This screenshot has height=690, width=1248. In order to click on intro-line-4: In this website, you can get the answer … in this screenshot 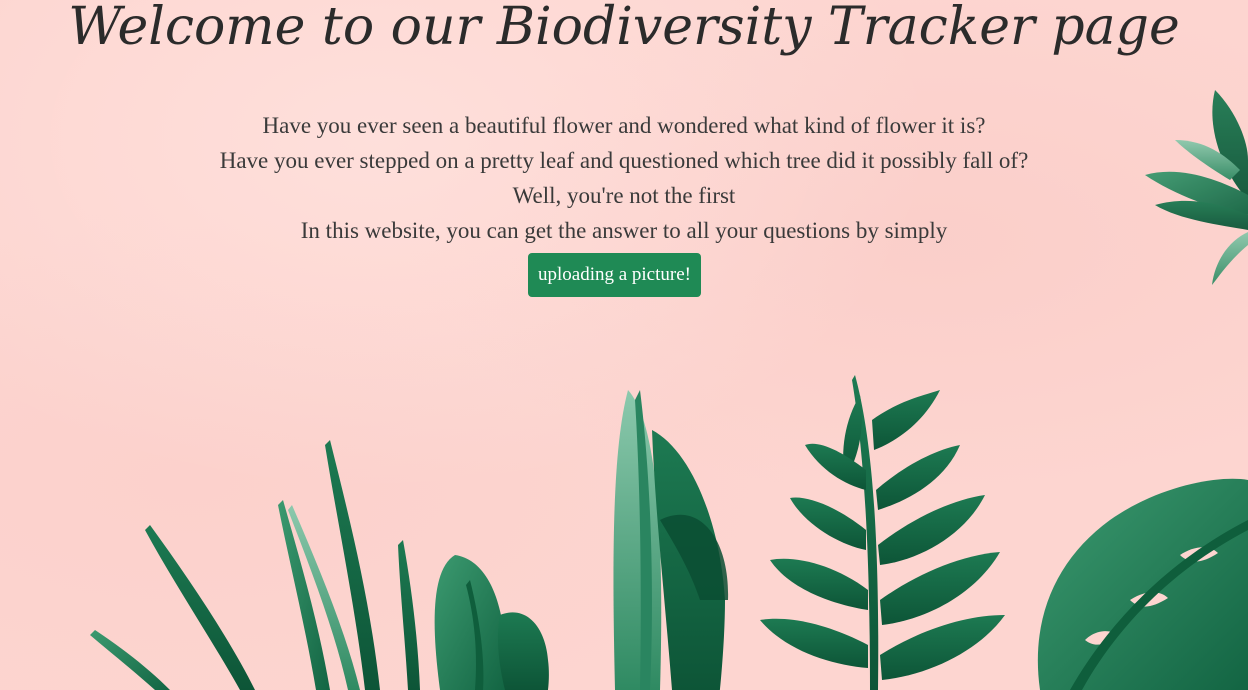, I will do `click(624, 230)`.